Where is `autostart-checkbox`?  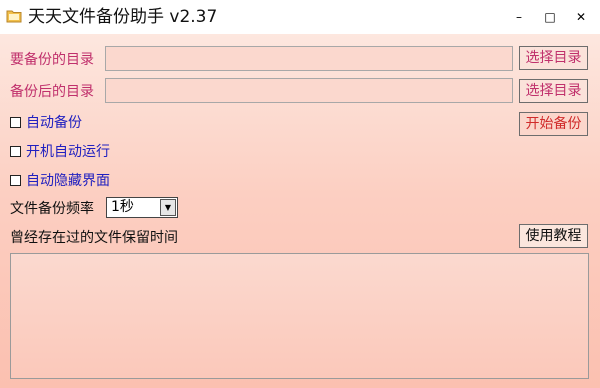 autostart-checkbox is located at coordinates (15, 151).